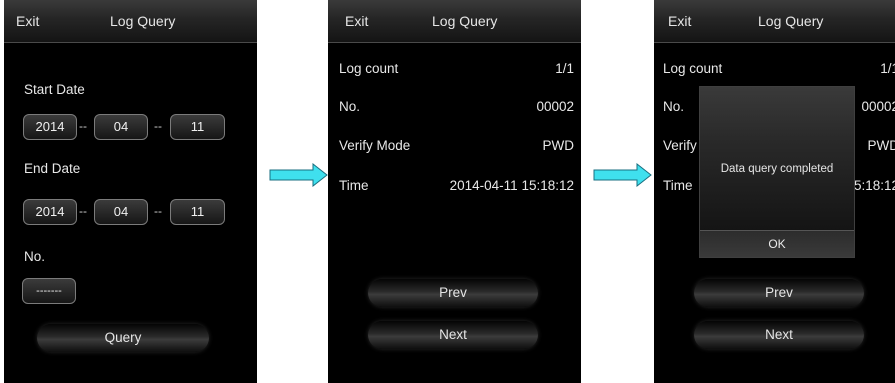 This screenshot has height=383, width=895. I want to click on dialog-ok-button: OK, so click(777, 243).